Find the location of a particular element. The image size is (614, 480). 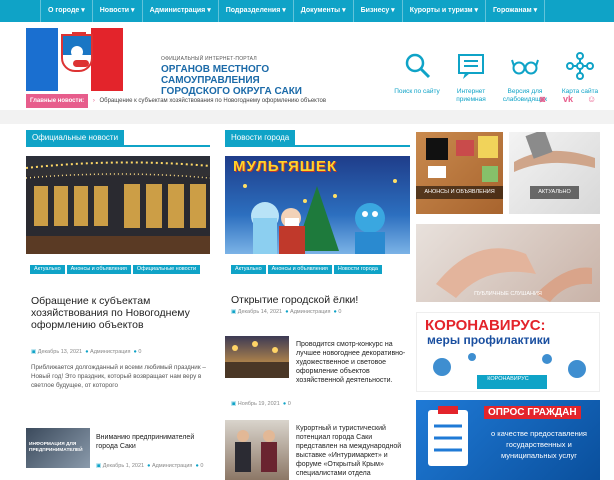

tile-coronavirus-caption: КОРОНАВИРУС is located at coordinates (508, 379).